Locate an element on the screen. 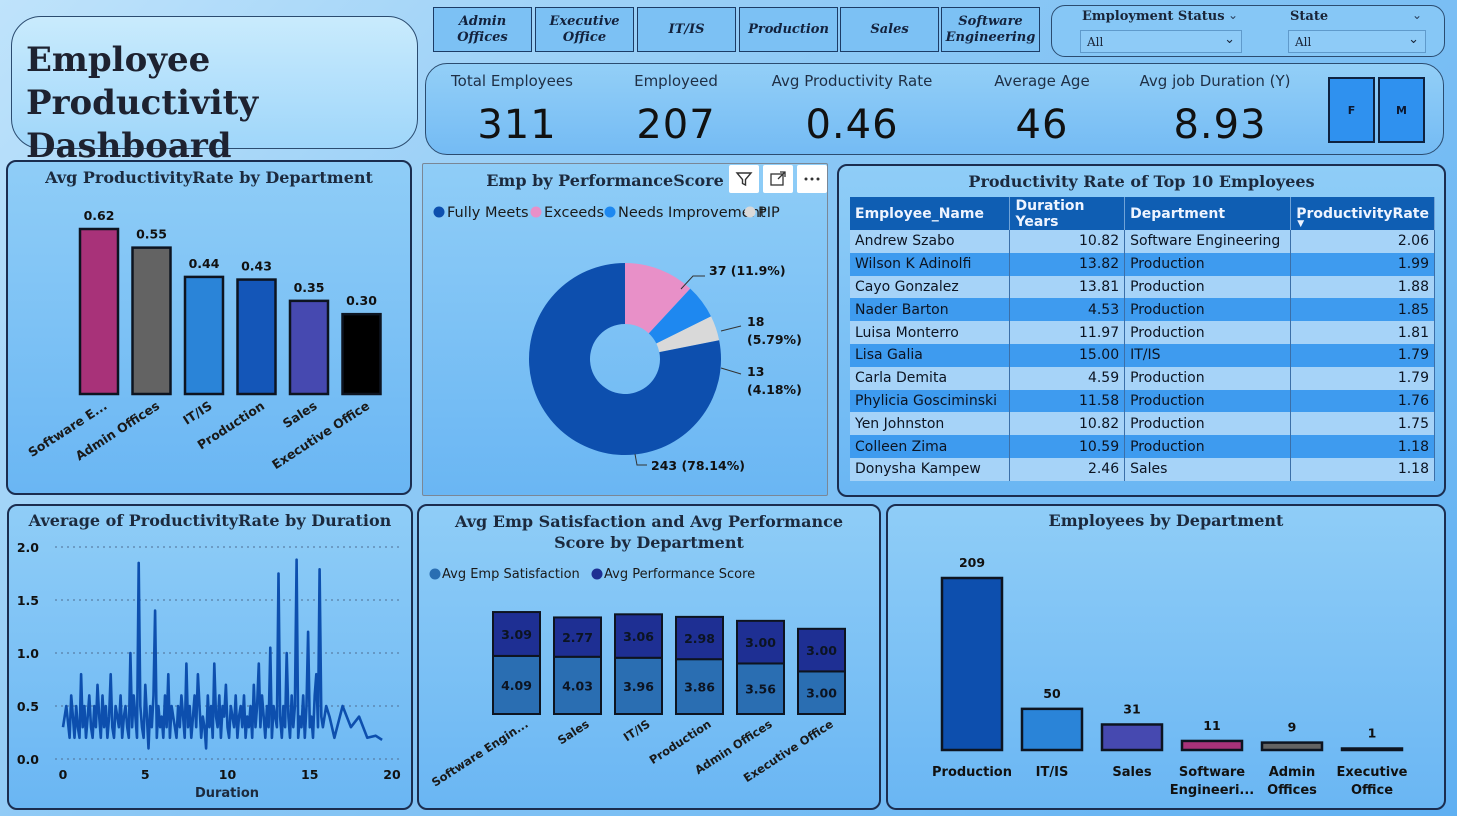  category-label: Sales is located at coordinates (300, 414).